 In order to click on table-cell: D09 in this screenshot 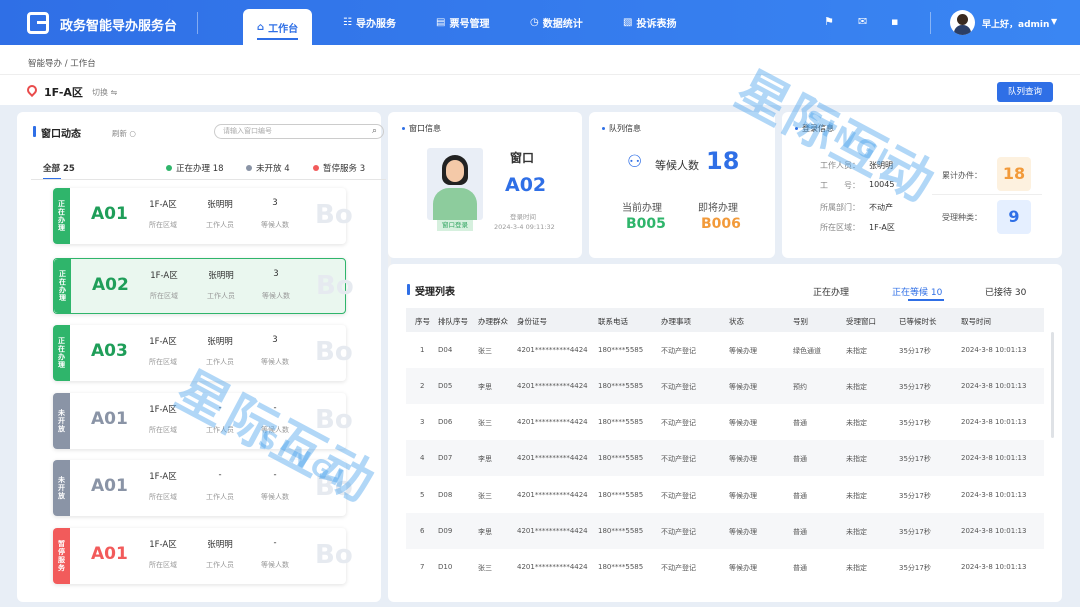, I will do `click(445, 531)`.